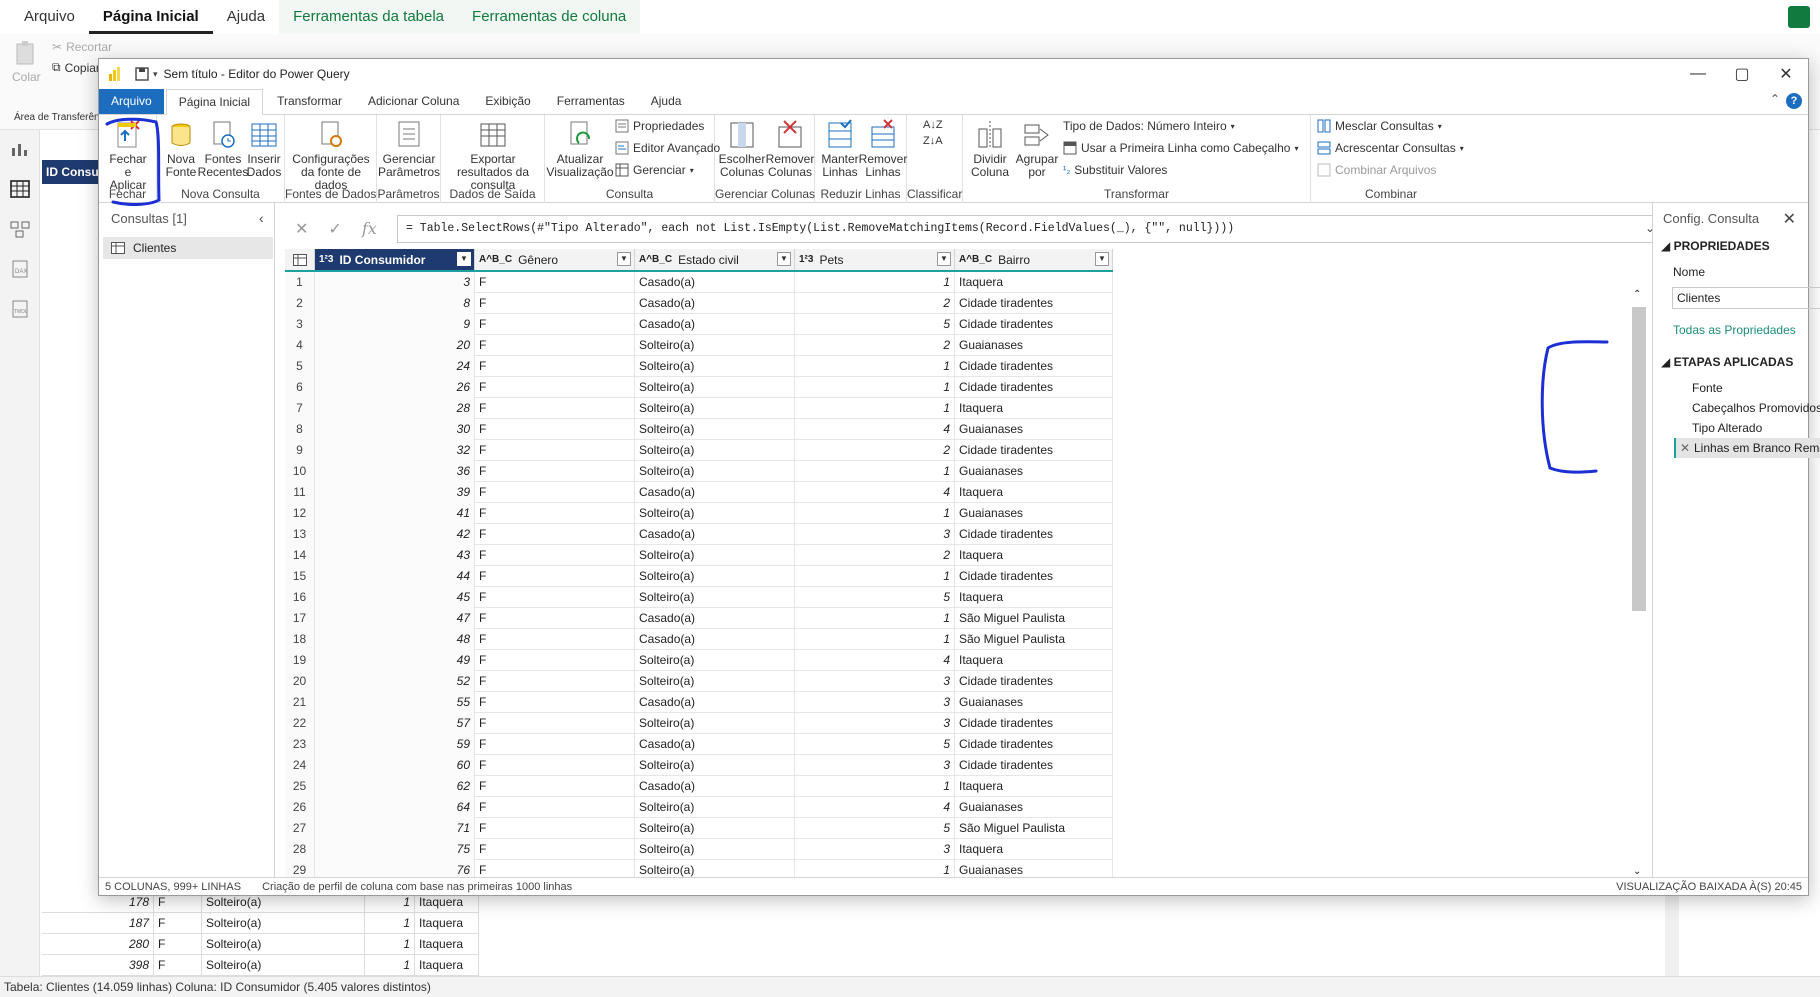 The width and height of the screenshot is (1820, 997). Describe the element at coordinates (699, 513) in the screenshot. I see `table-row: 12 41 F Solteiro(a) 1 Guaianases` at that location.